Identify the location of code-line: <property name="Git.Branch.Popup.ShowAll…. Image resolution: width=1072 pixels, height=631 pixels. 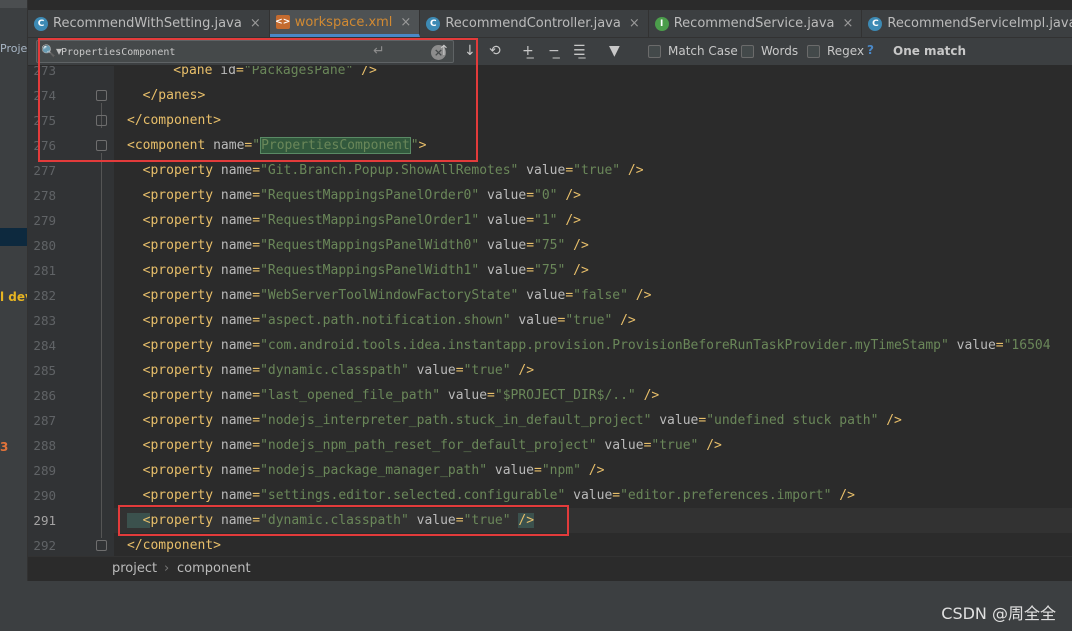
(385, 170).